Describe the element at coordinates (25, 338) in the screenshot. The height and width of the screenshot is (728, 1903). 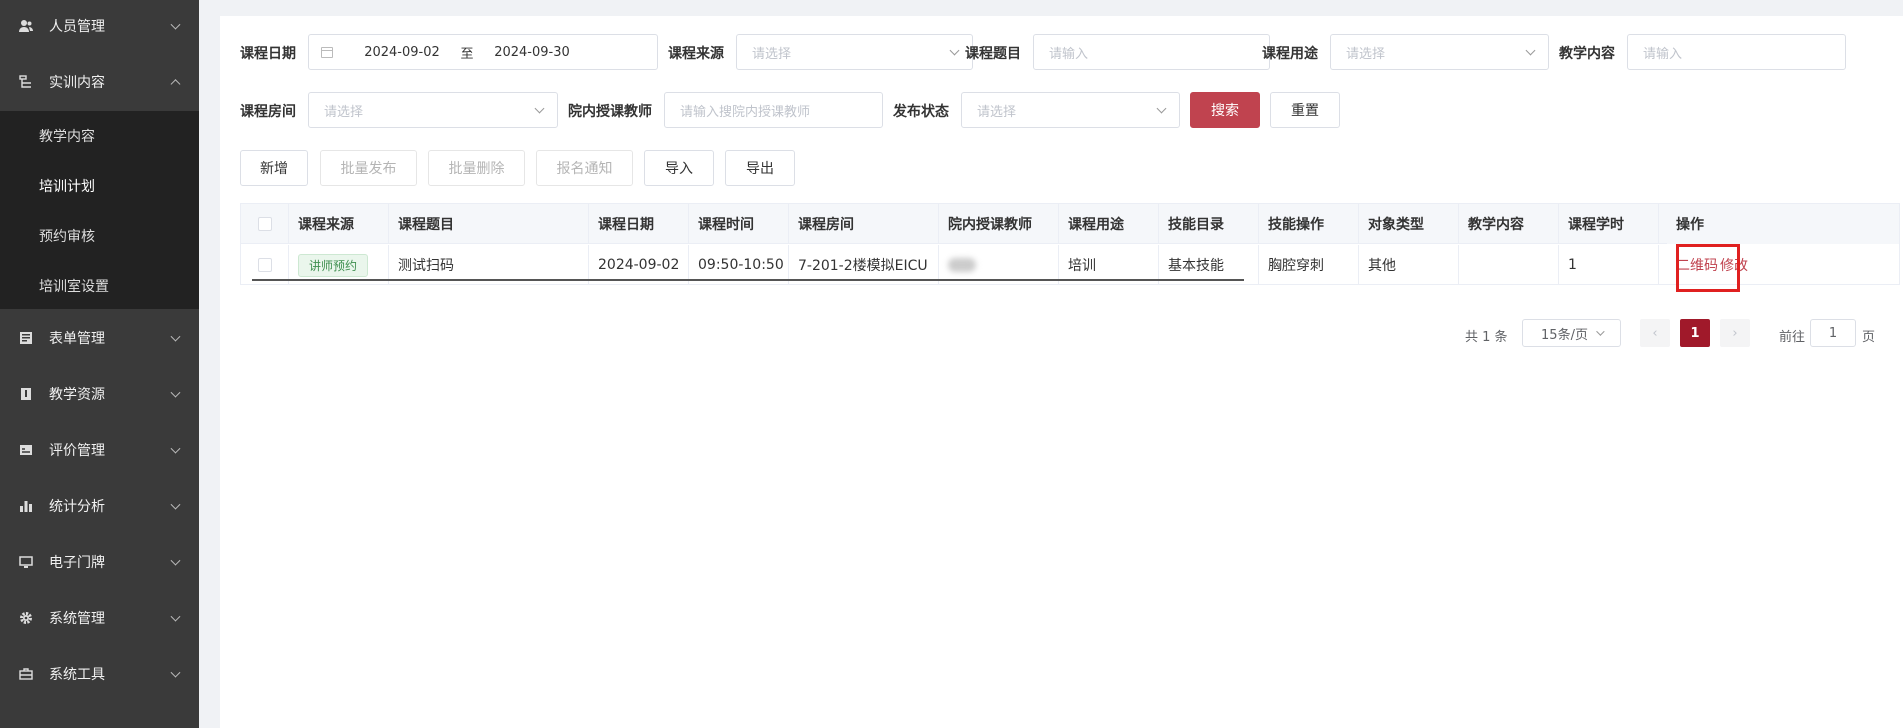
I see `form-icon` at that location.